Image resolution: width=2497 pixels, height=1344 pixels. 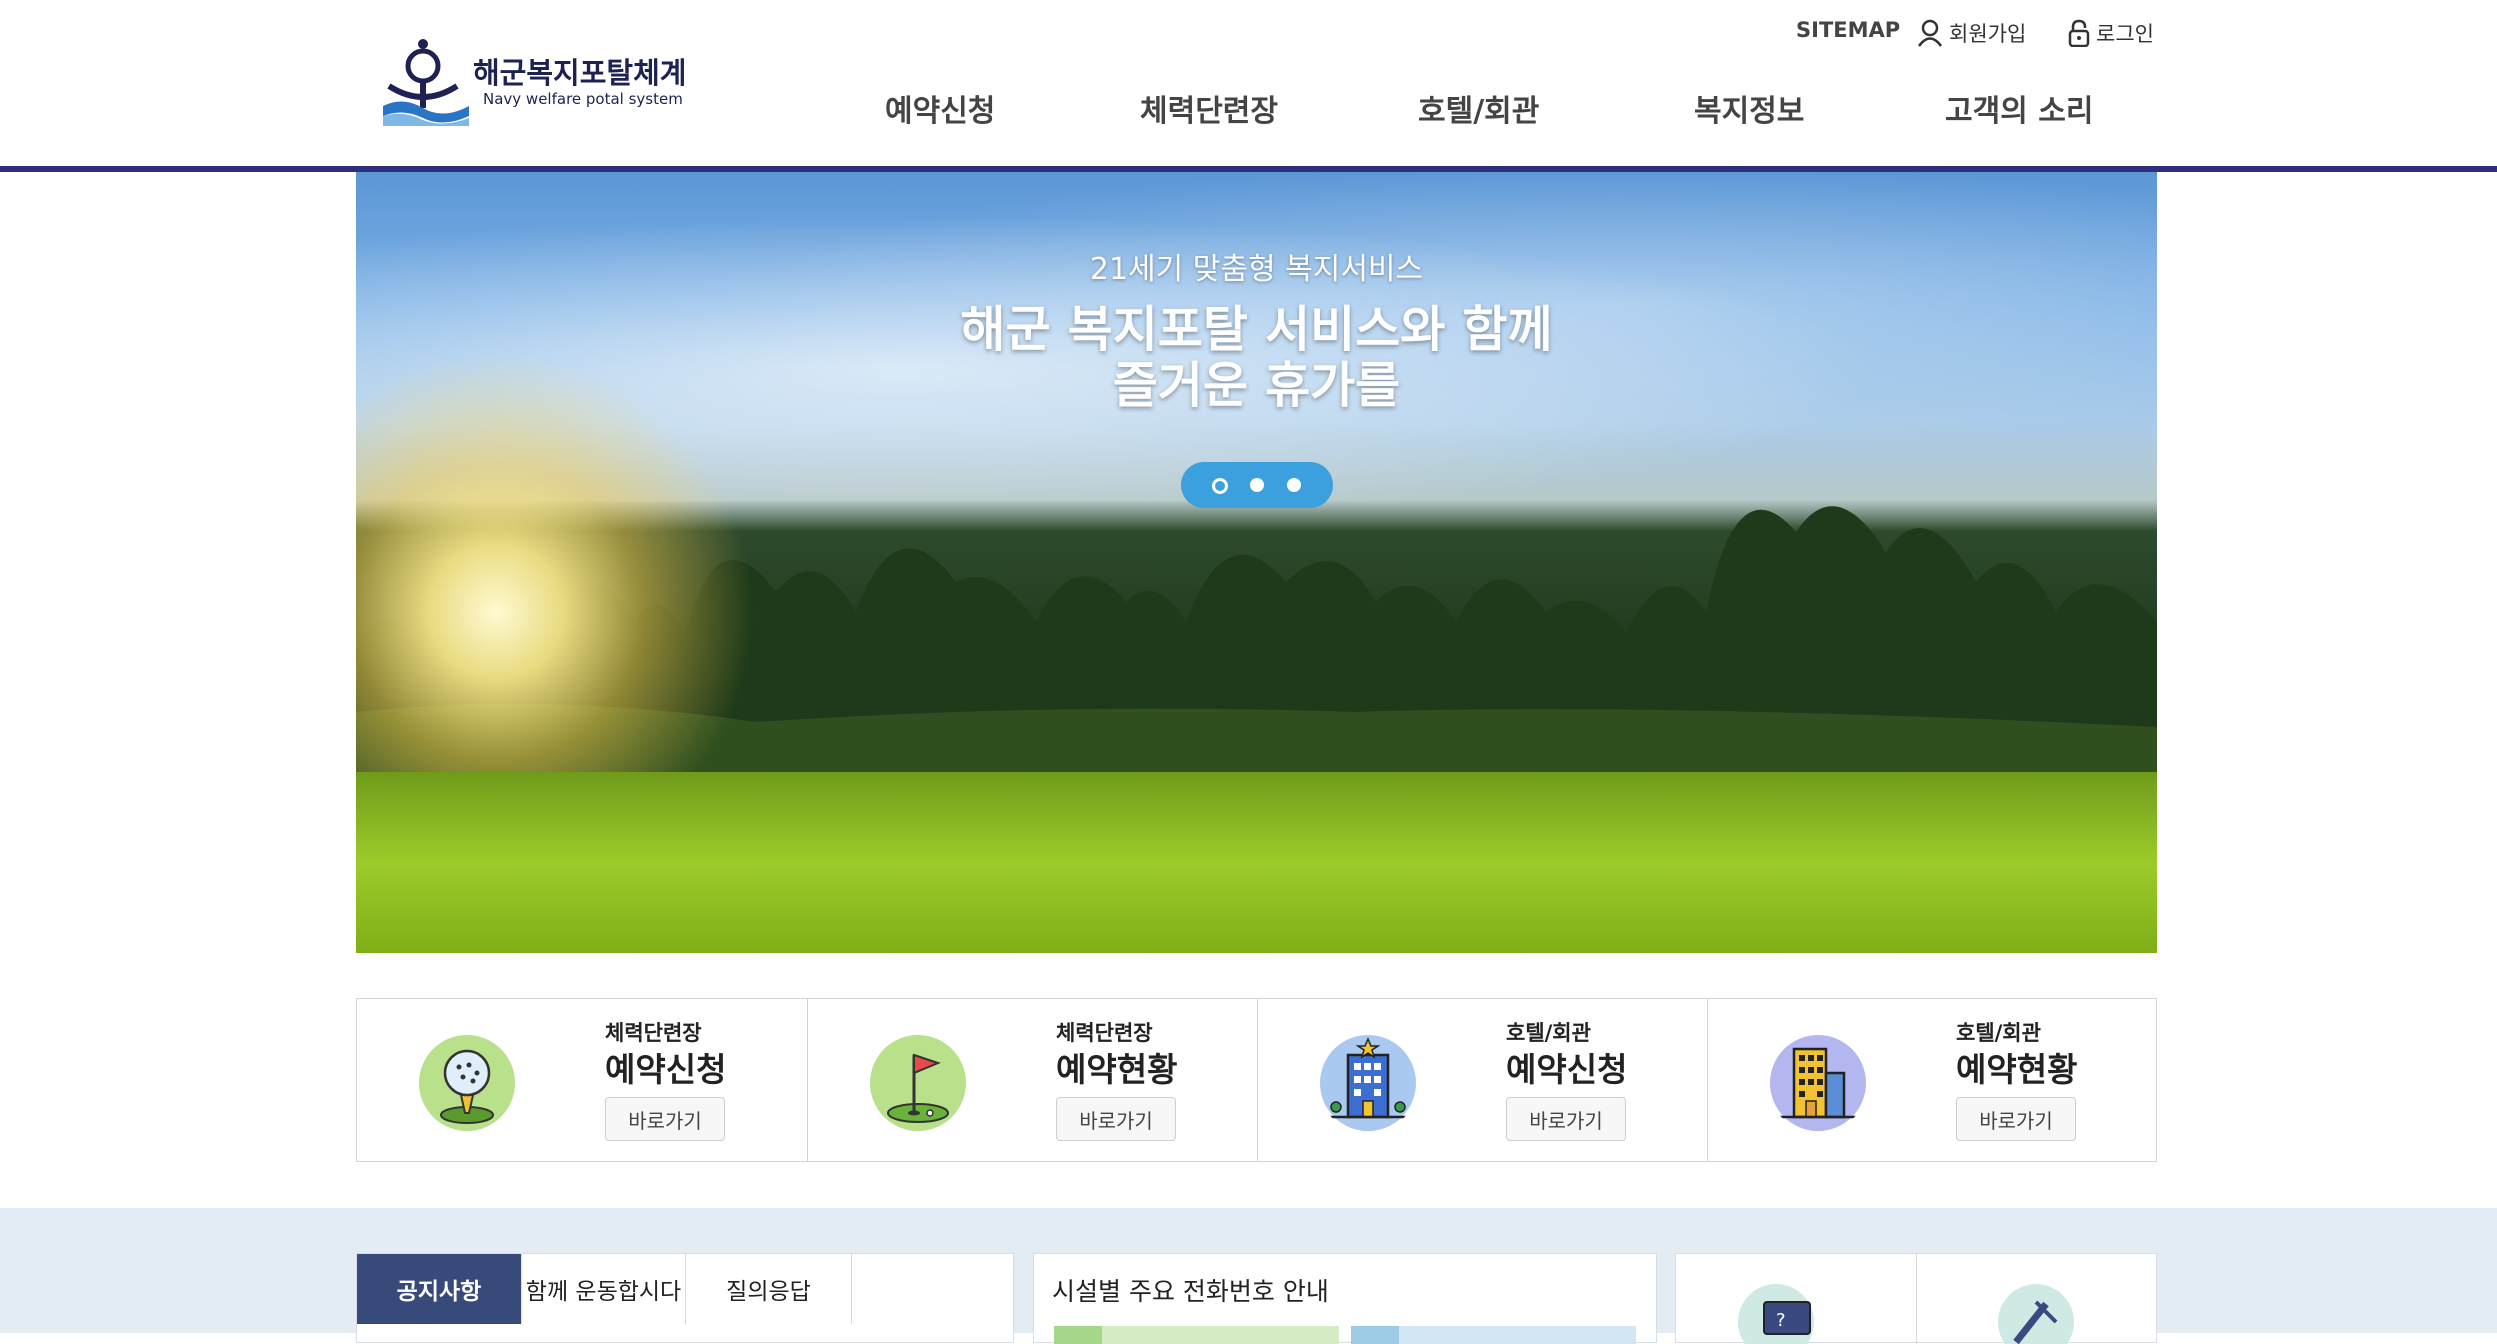 I want to click on board-panel: 공지사항 함께 운동합시다 질의응답, so click(x=685, y=1298).